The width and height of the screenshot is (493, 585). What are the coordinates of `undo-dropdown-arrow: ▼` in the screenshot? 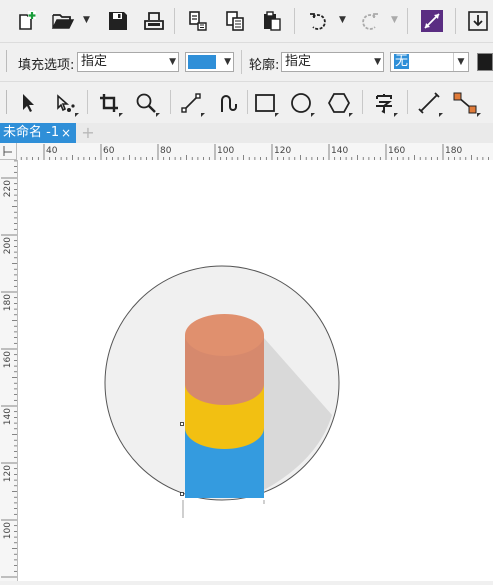 It's located at (342, 20).